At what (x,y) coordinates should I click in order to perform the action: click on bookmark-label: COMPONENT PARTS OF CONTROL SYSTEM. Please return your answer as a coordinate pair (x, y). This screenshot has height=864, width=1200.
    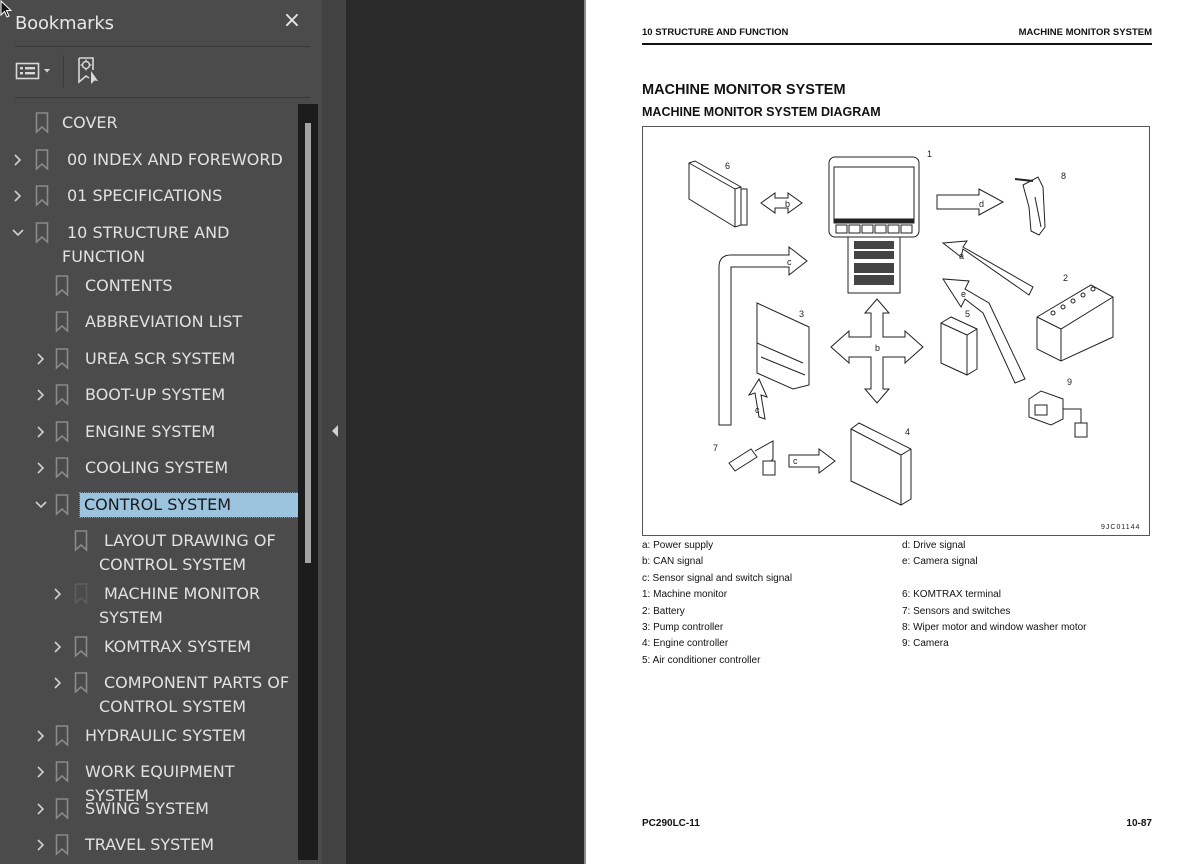
    Looking at the image, I should click on (197, 695).